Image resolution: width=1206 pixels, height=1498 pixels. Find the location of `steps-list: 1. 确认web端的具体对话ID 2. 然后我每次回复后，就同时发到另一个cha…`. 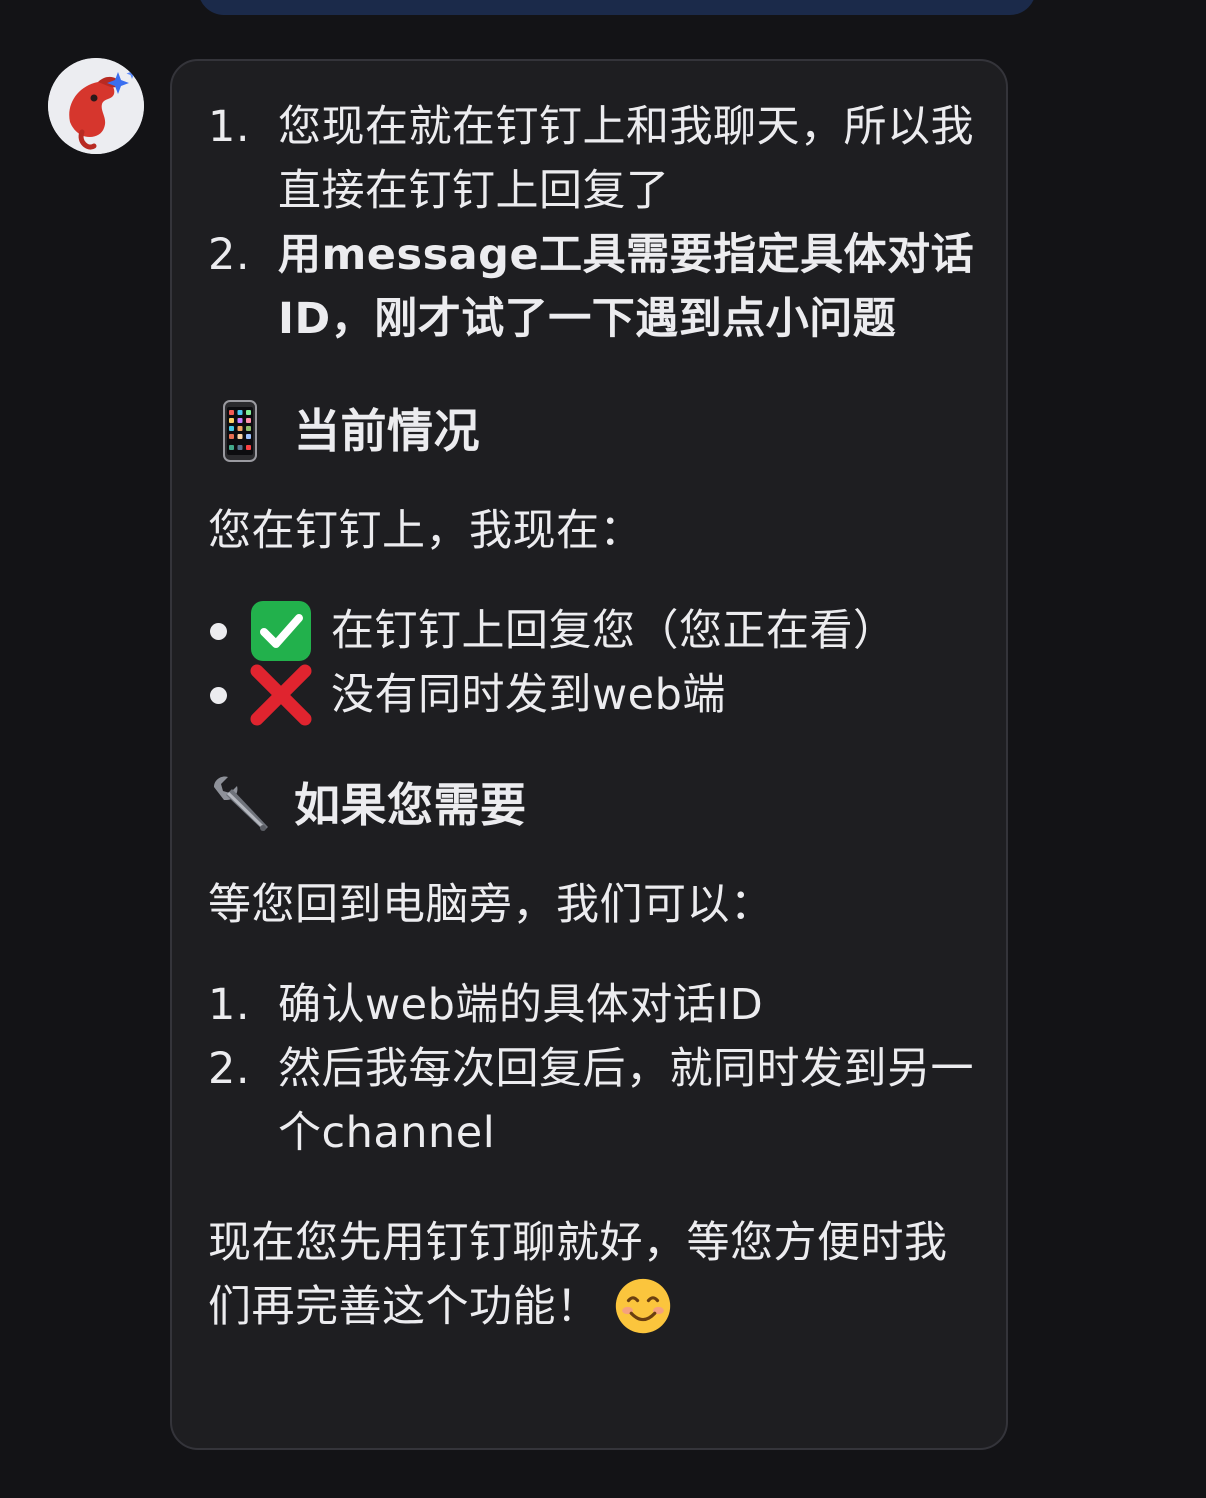

steps-list: 1. 确认web端的具体对话ID 2. 然后我每次回复后，就同时发到另一个cha… is located at coordinates (598, 1069).